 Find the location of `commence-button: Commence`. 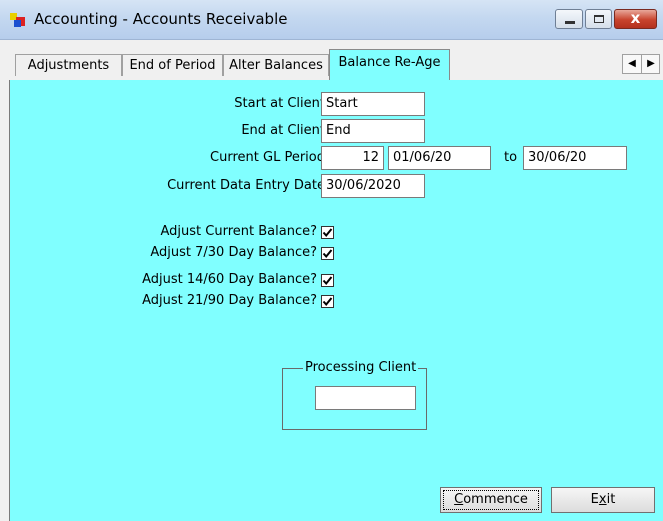

commence-button: Commence is located at coordinates (491, 500).